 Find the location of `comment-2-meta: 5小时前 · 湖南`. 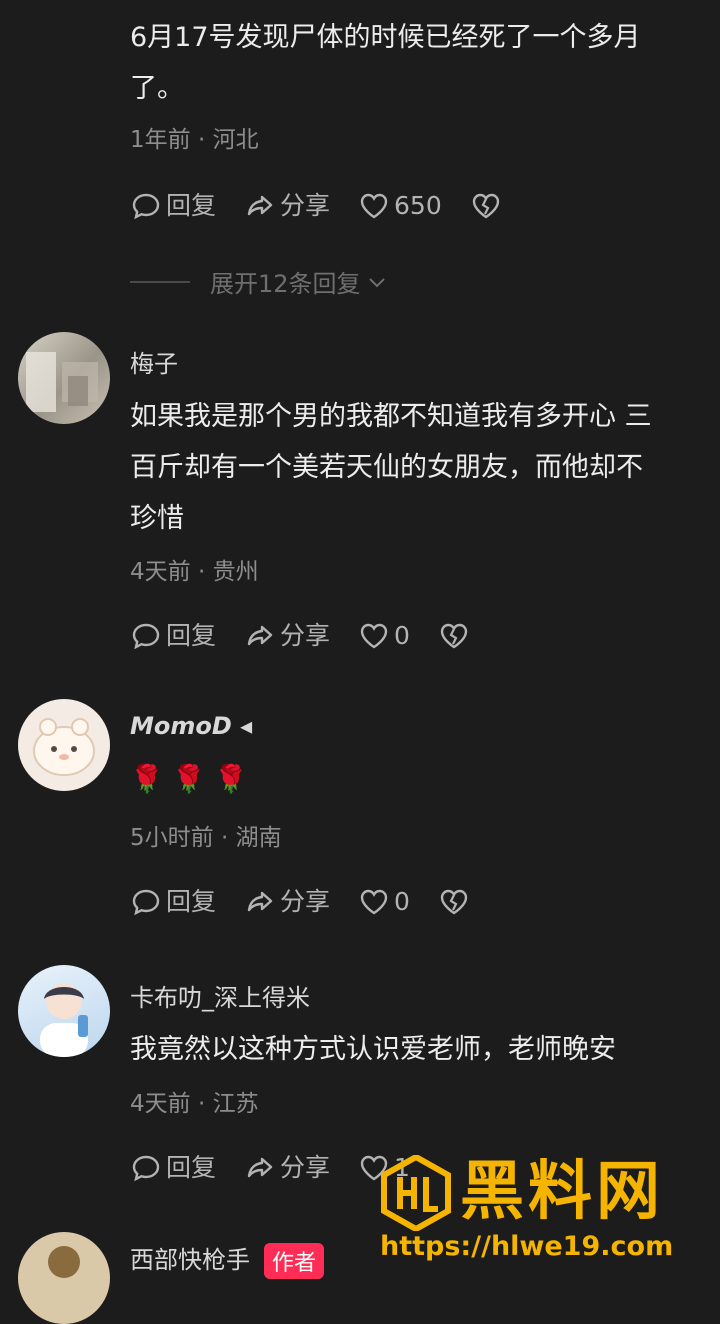

comment-2-meta: 5小时前 · 湖南 is located at coordinates (206, 838).